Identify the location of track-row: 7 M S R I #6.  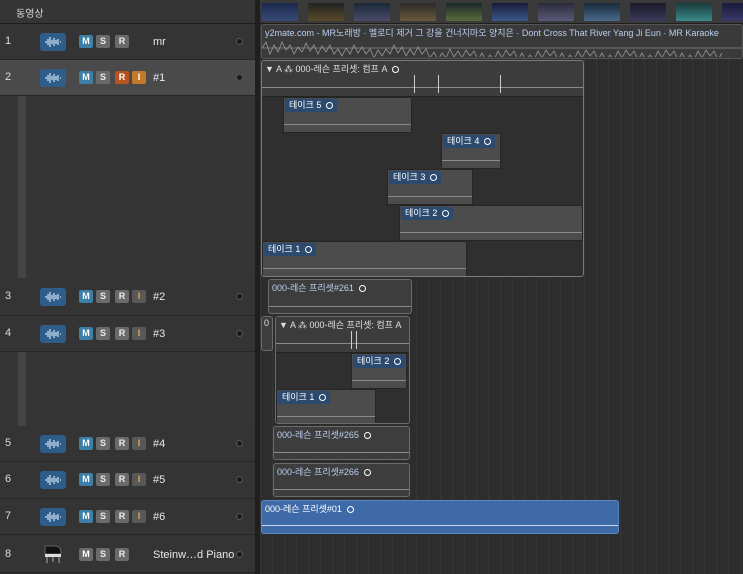
(127, 517).